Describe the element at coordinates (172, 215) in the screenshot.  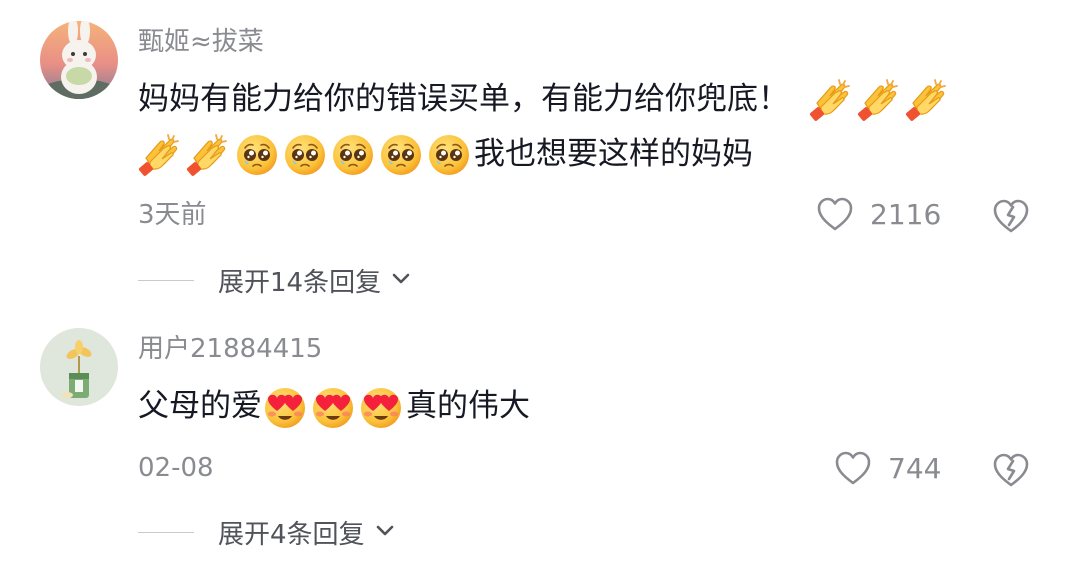
I see `comment-time: 3天前` at that location.